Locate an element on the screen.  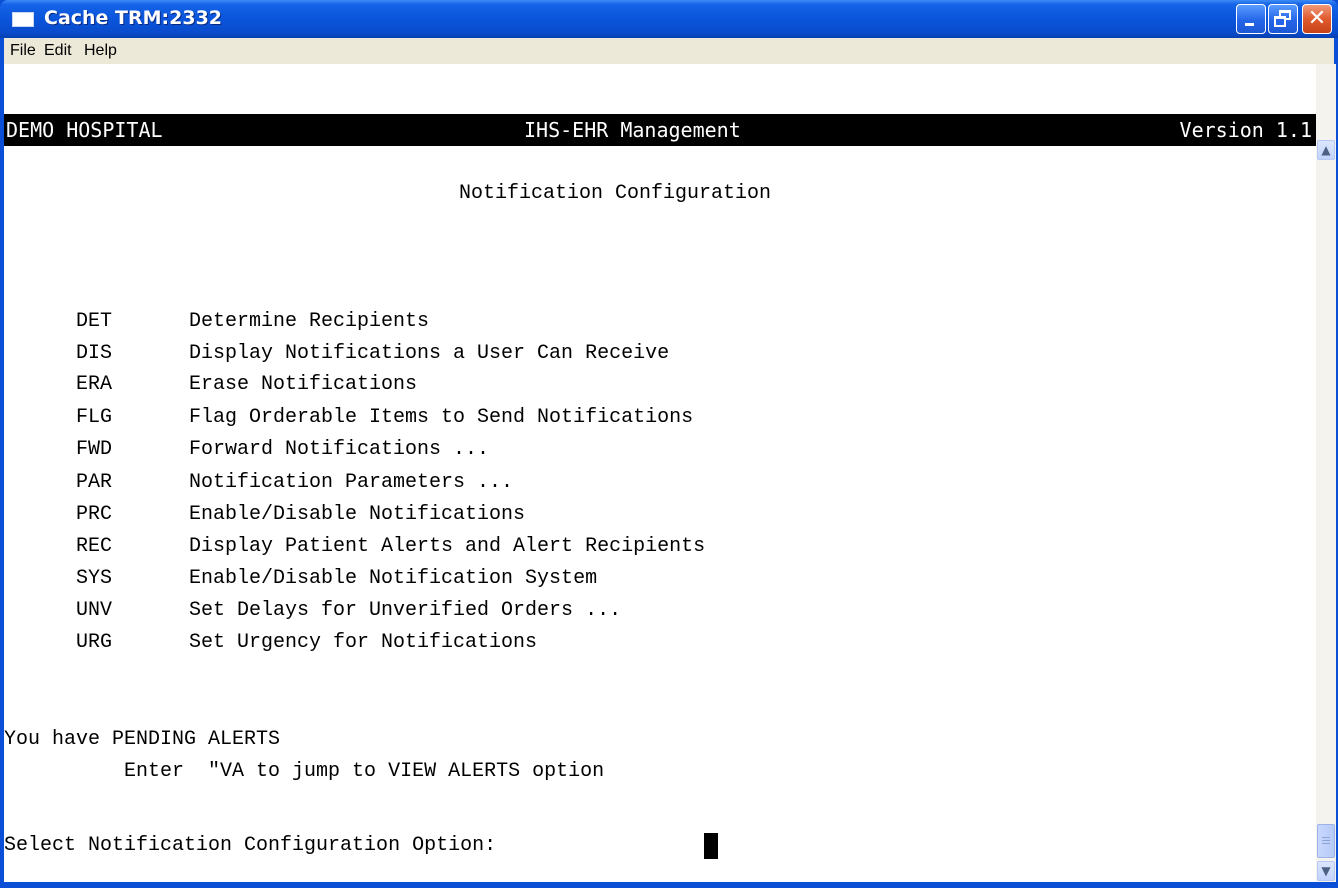
option-label: Set Urgency for Notifications is located at coordinates (363, 642).